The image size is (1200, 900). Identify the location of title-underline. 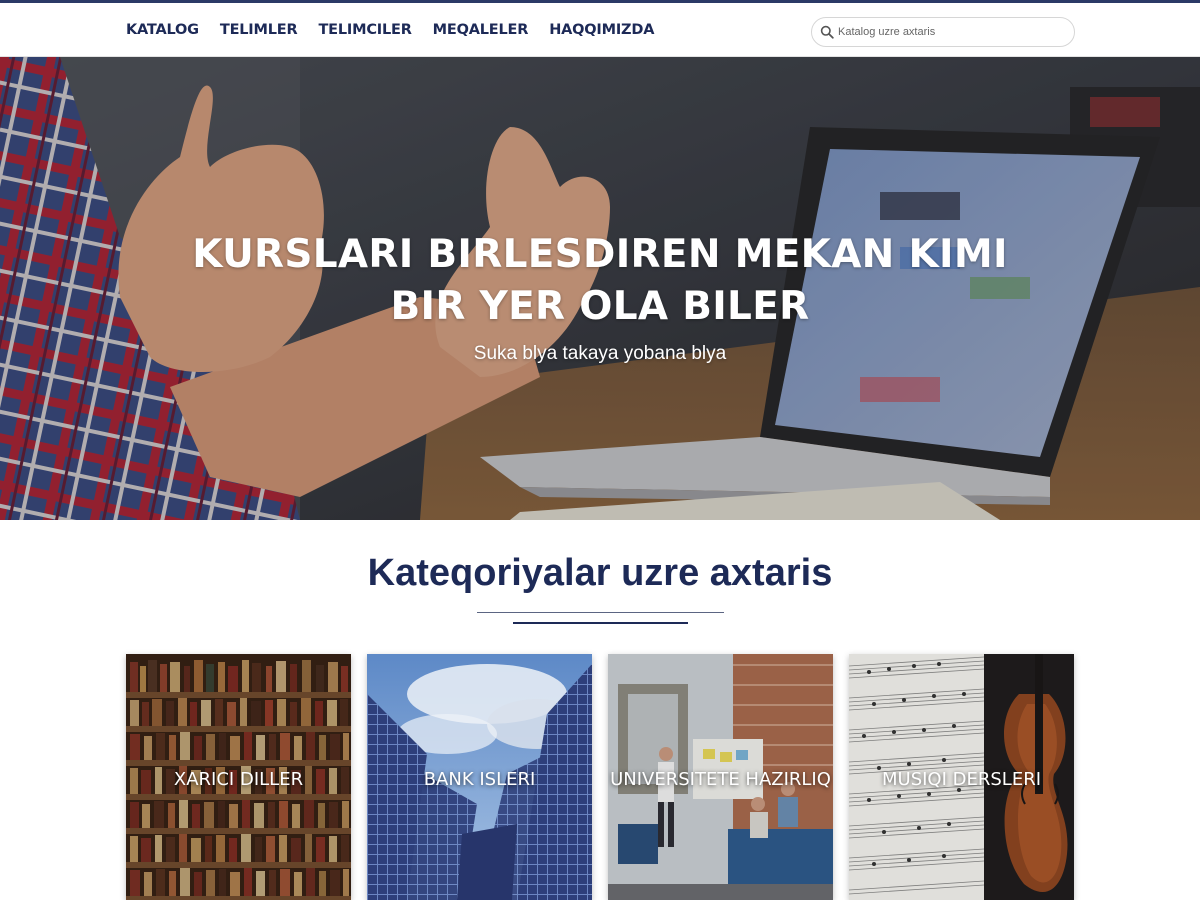
(600, 623).